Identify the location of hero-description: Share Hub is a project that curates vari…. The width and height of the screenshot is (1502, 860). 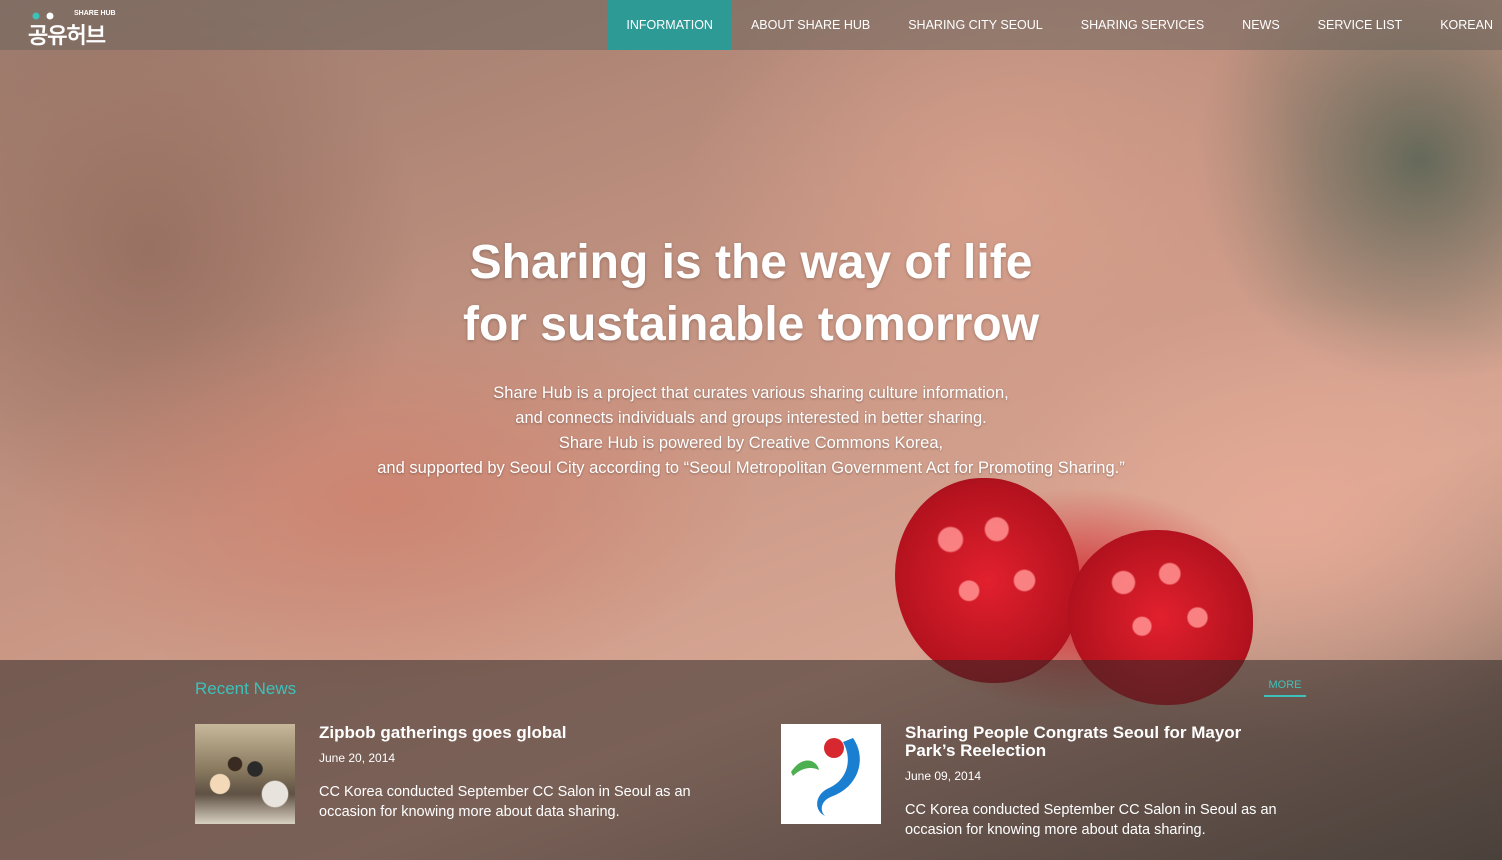
(751, 431).